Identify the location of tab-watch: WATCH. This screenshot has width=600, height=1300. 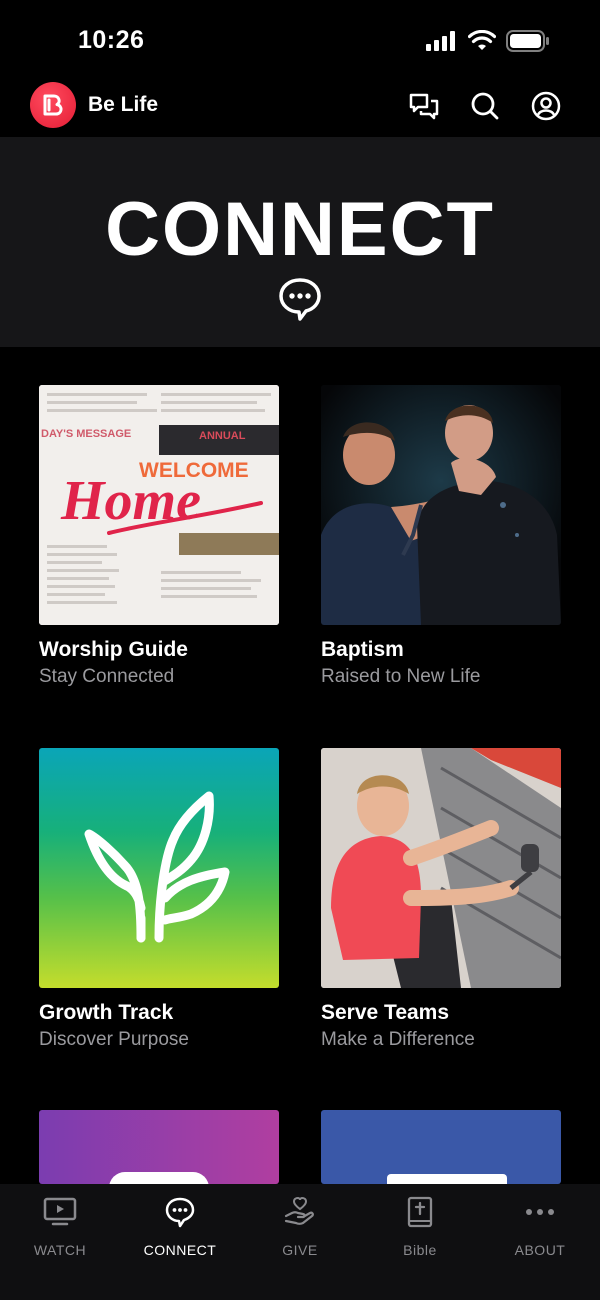
(60, 1226).